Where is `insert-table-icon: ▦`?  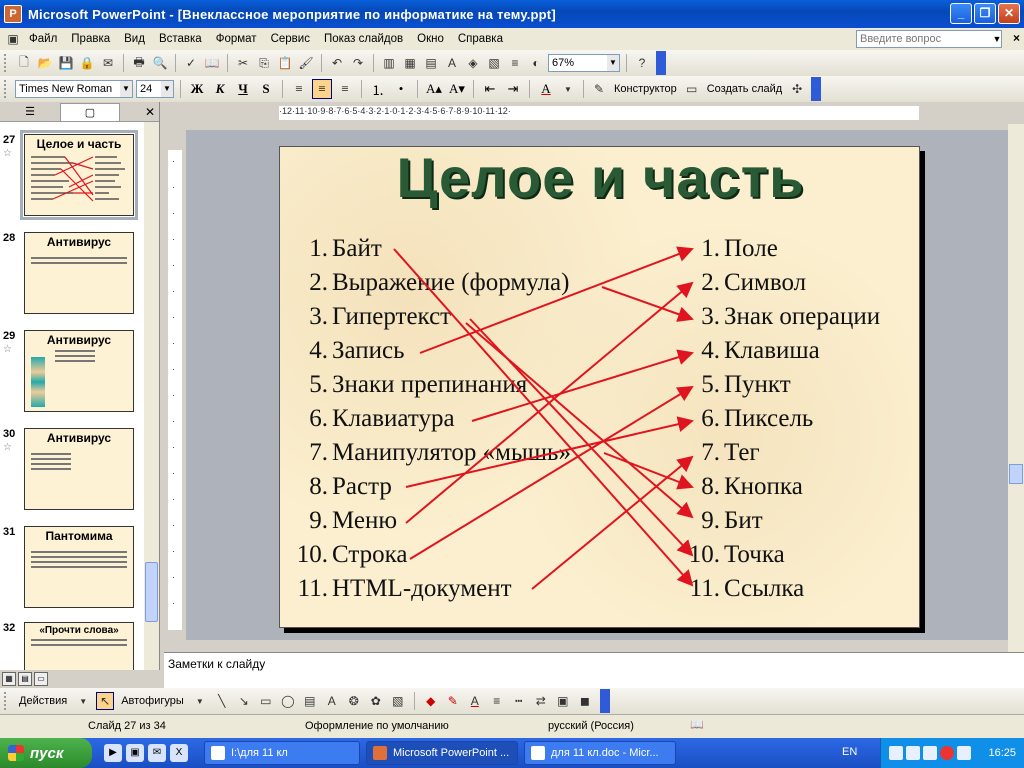 insert-table-icon: ▦ is located at coordinates (410, 63).